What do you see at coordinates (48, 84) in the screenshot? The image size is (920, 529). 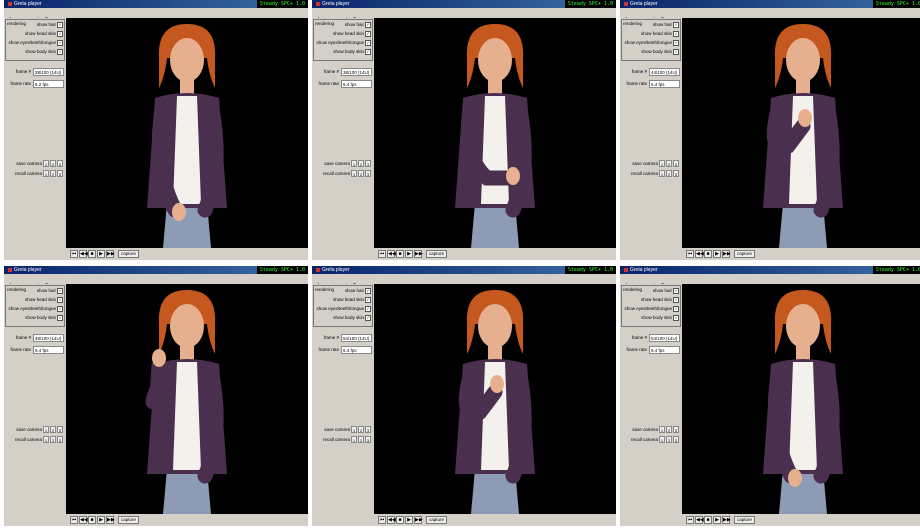 I see `rate-field: 6.2 fps` at bounding box center [48, 84].